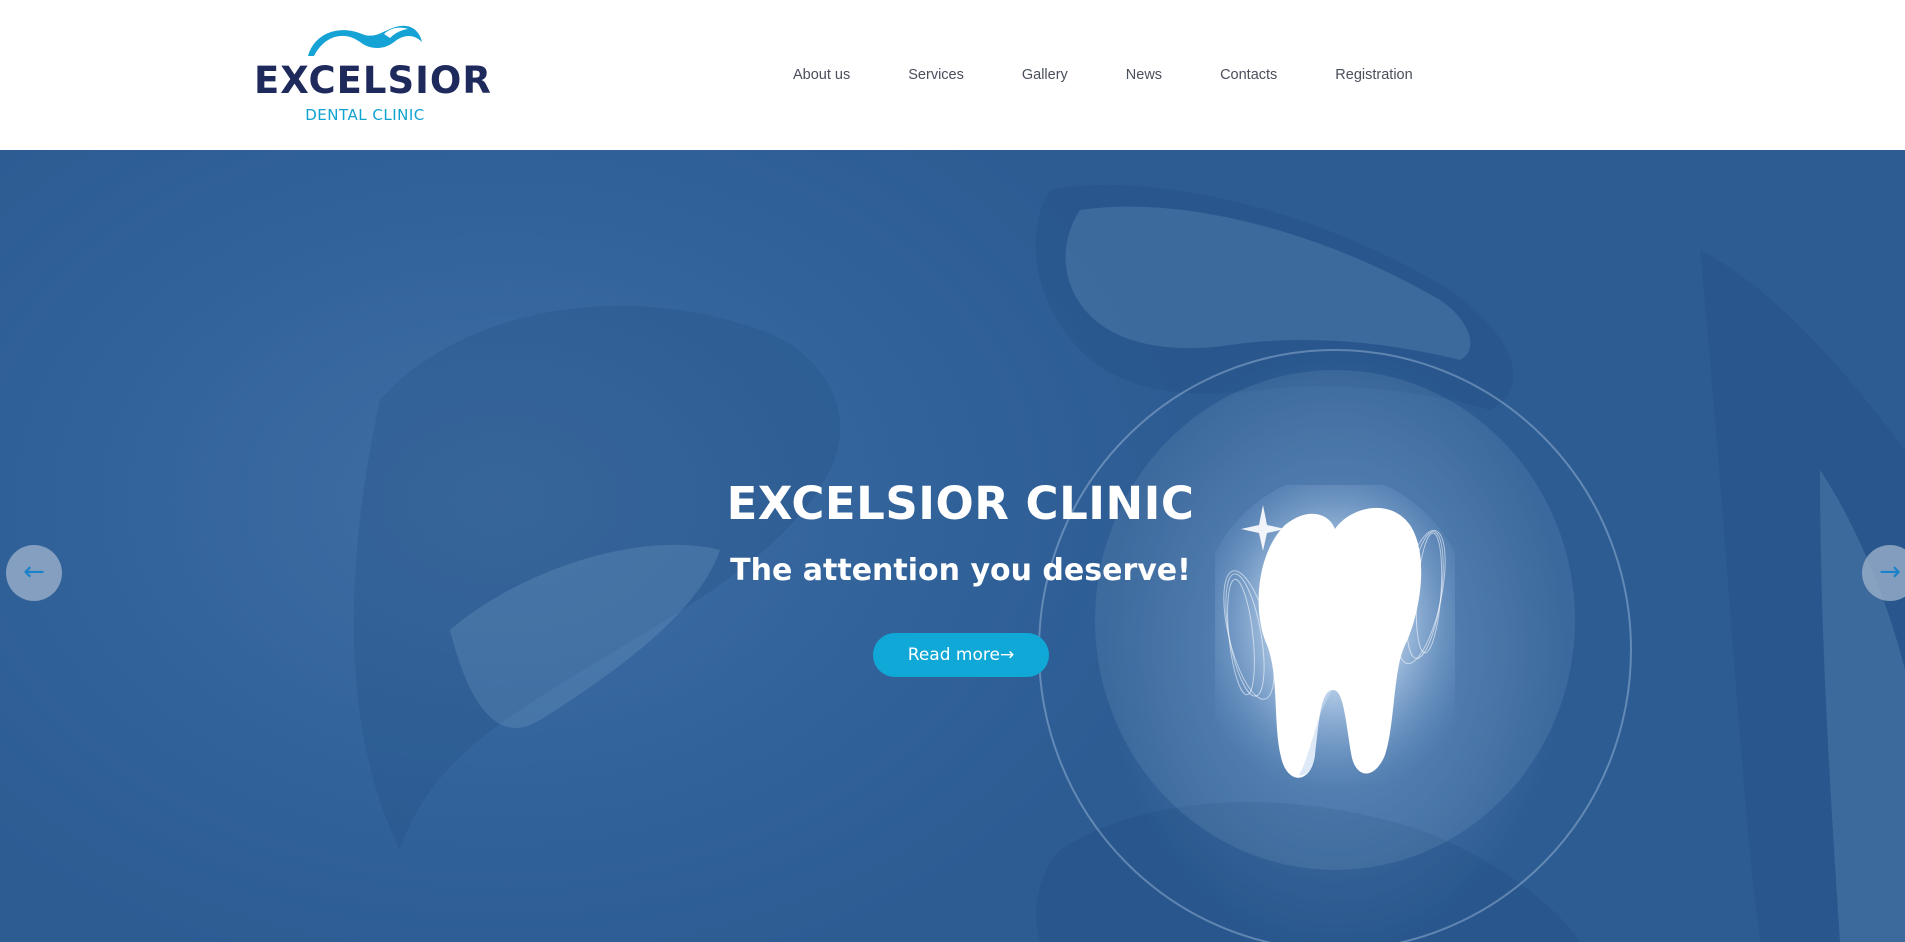 This screenshot has height=942, width=1905. I want to click on tooth-icon, so click(1335, 635).